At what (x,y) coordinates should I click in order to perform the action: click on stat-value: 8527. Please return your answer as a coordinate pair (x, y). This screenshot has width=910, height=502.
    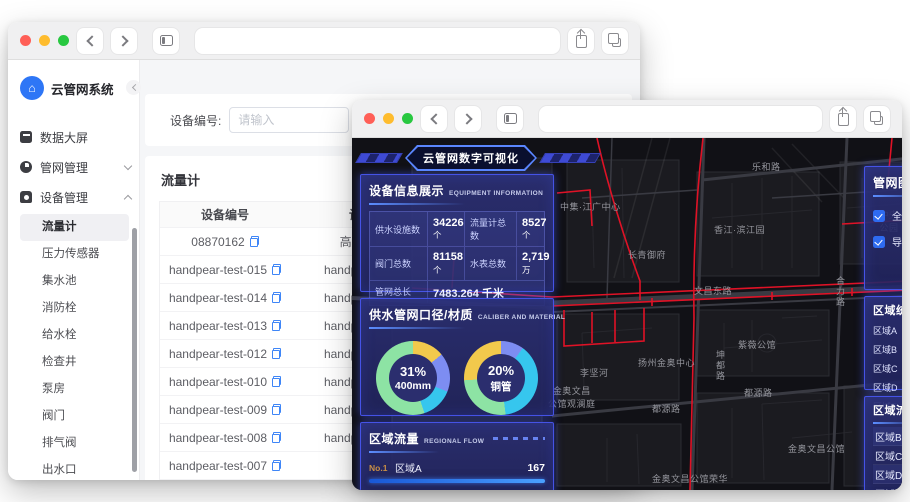
    Looking at the image, I should click on (534, 222).